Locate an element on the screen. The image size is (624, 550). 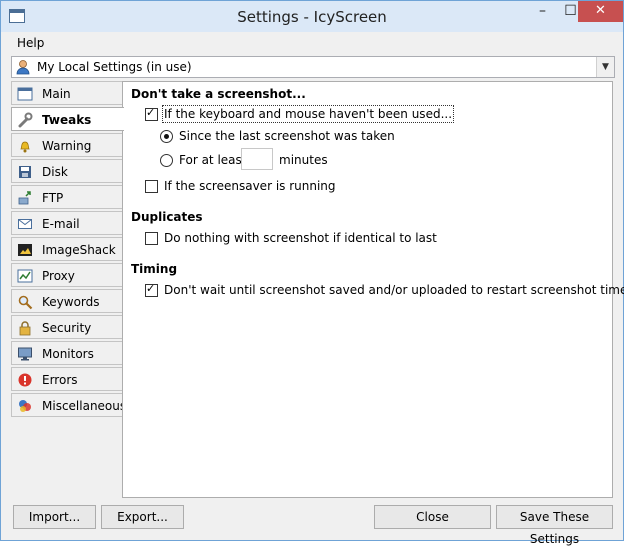
imageshack-icon is located at coordinates (25, 250).